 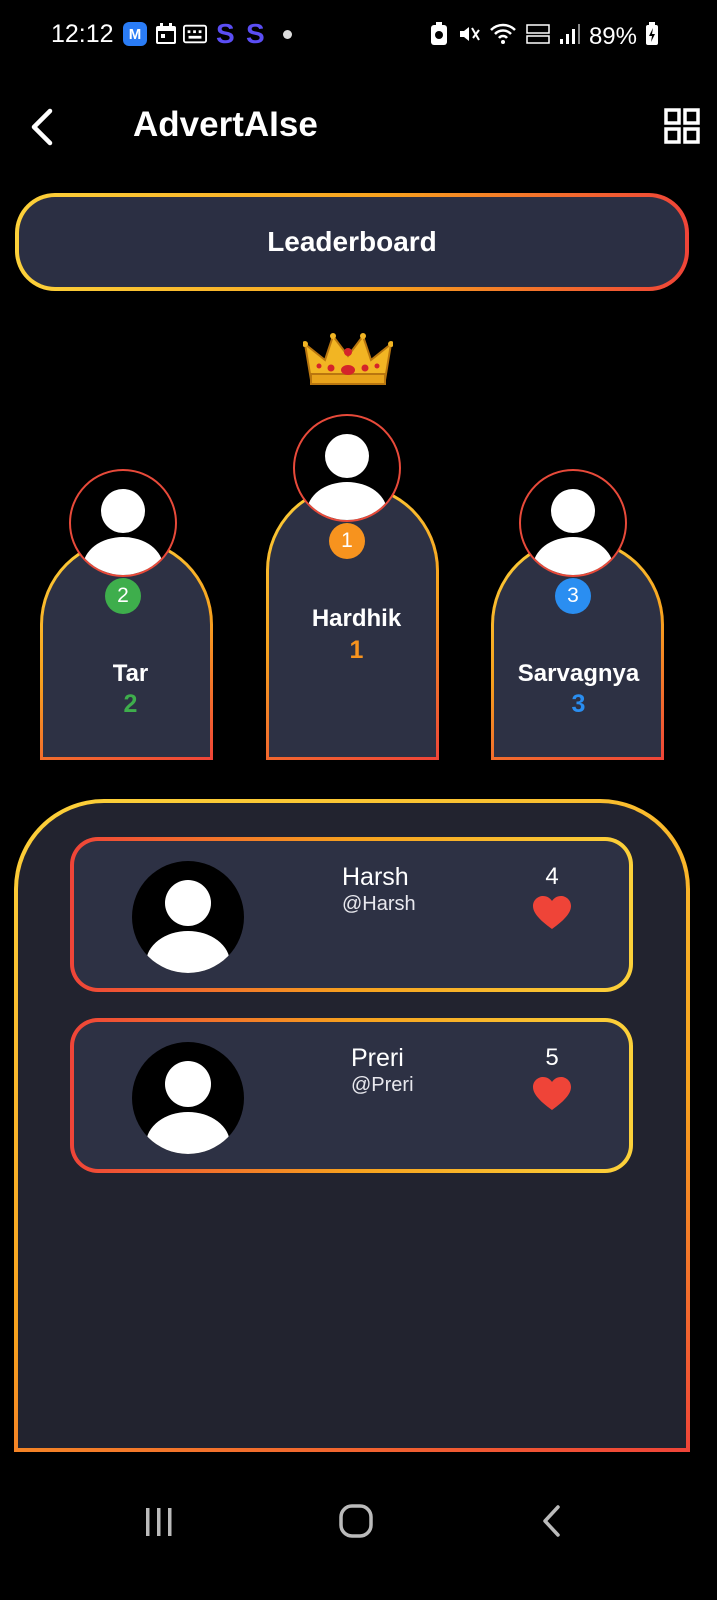 I want to click on list-item-name: Preri, so click(x=377, y=1058).